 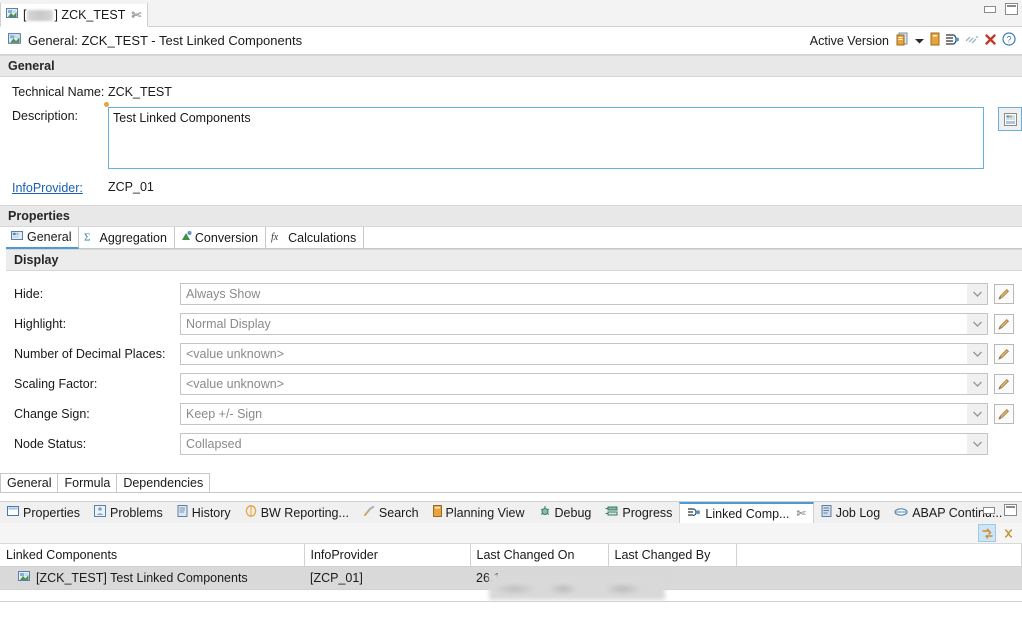 What do you see at coordinates (214, 444) in the screenshot?
I see `node-status-value: Collapsed` at bounding box center [214, 444].